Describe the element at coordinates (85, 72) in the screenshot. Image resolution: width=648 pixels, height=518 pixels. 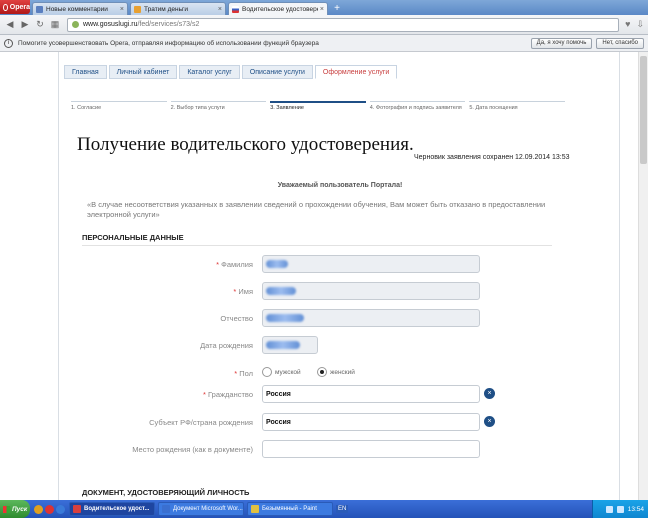
I see `crumb-home: Главная` at that location.